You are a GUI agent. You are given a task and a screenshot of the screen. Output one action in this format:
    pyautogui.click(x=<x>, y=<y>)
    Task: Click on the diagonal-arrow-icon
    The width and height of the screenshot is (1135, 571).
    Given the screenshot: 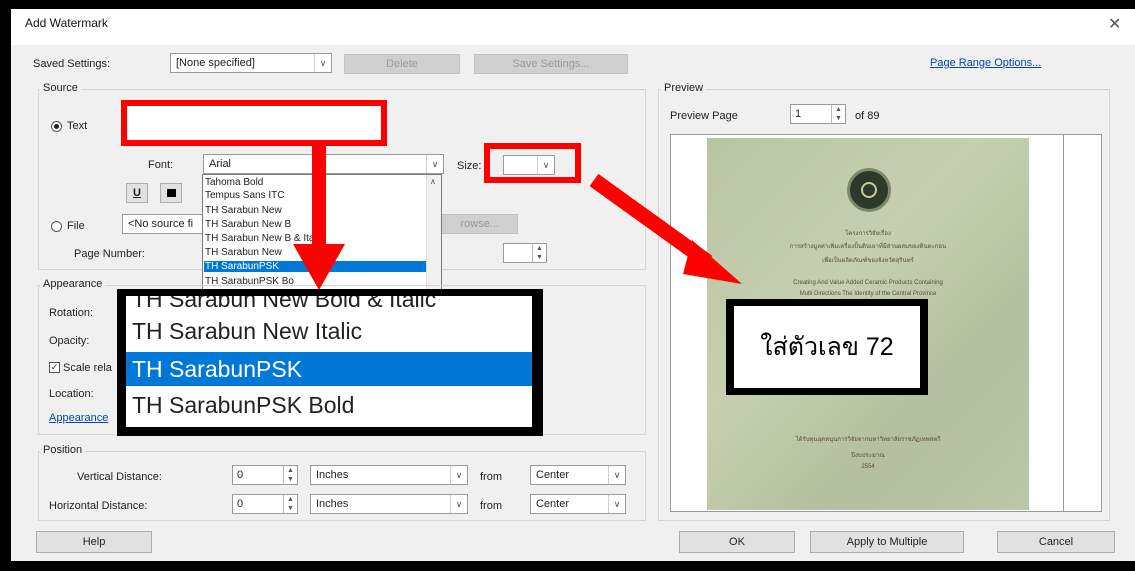 What is the action you would take?
    pyautogui.click(x=665, y=228)
    